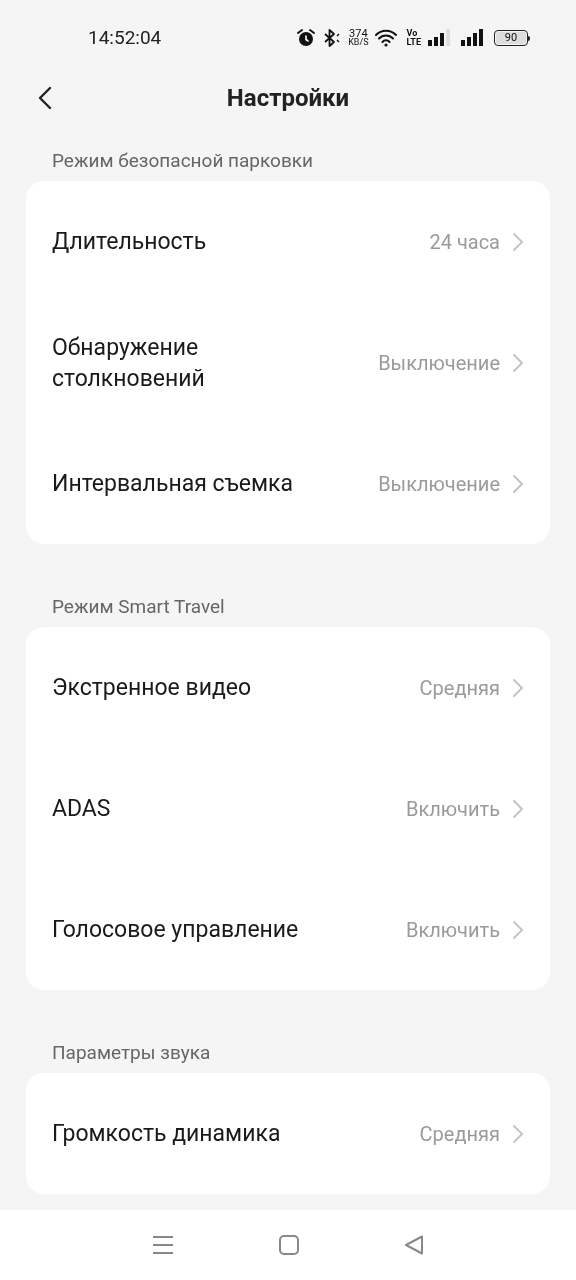 Image resolution: width=576 pixels, height=1280 pixels. Describe the element at coordinates (289, 1245) in the screenshot. I see `home-icon` at that location.